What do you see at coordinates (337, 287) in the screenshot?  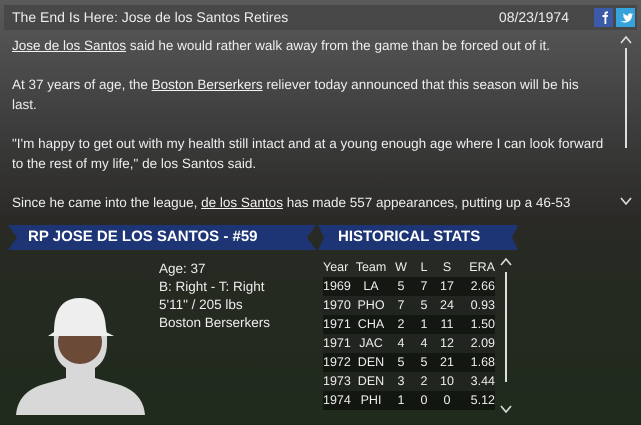 I see `table-cell-text: 1969` at bounding box center [337, 287].